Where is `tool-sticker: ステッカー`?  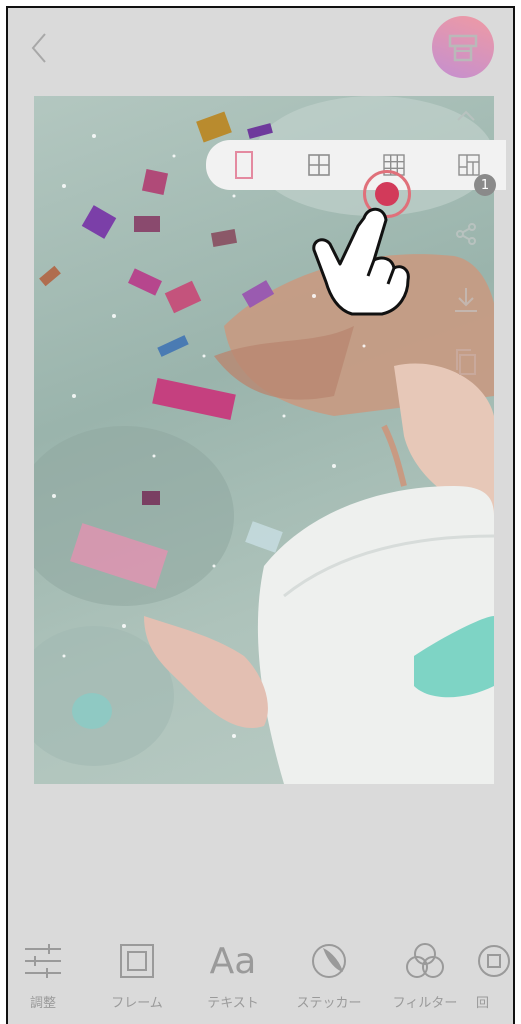
tool-sticker: ステッカー is located at coordinates (329, 976).